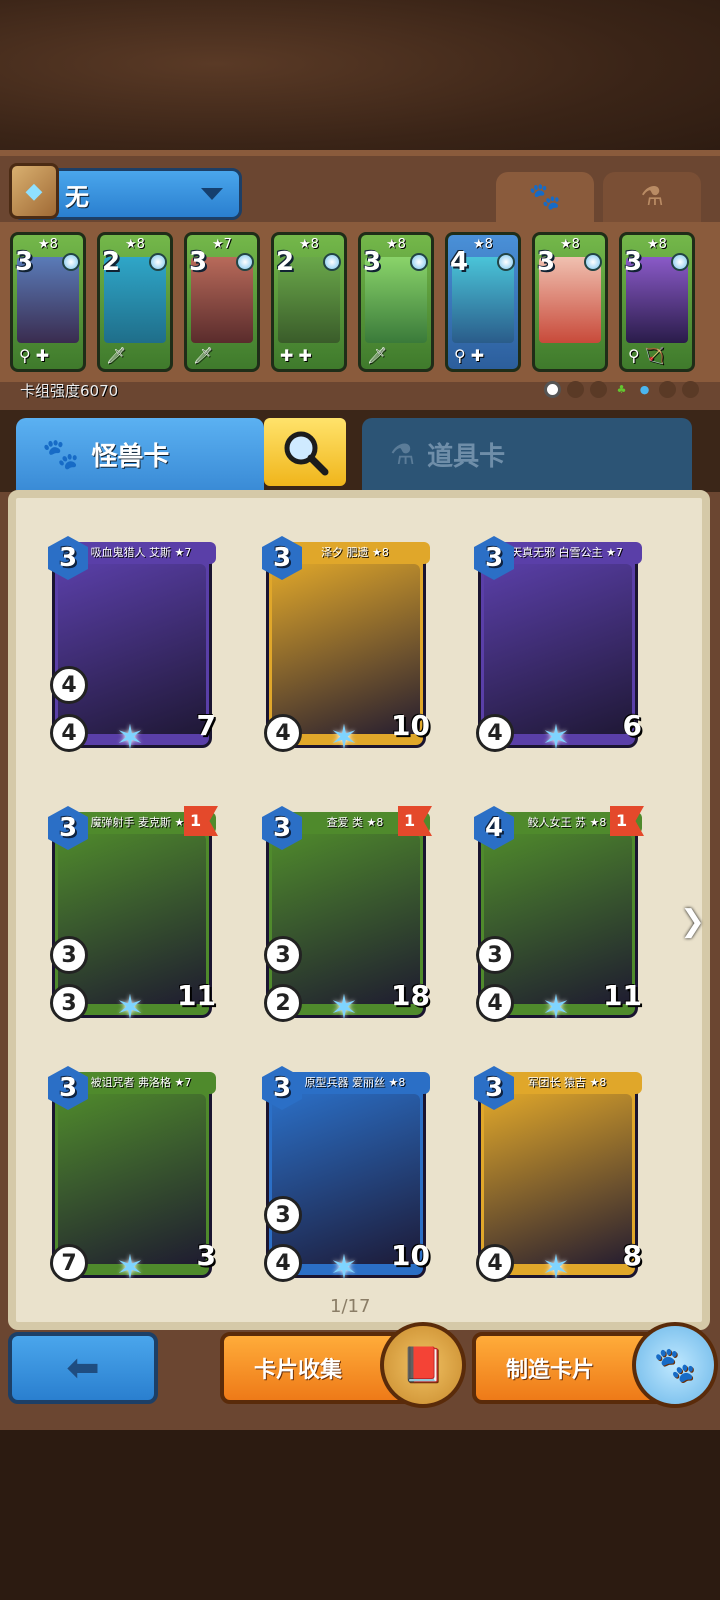 The height and width of the screenshot is (1600, 720). I want to click on card-name: 天真无邪 白雪公主 ★7, so click(567, 553).